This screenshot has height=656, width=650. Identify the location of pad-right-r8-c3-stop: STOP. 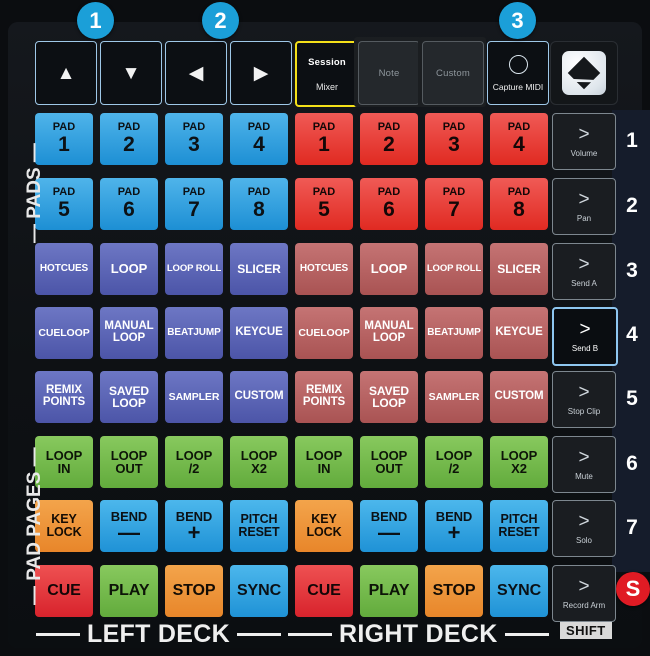
(454, 591).